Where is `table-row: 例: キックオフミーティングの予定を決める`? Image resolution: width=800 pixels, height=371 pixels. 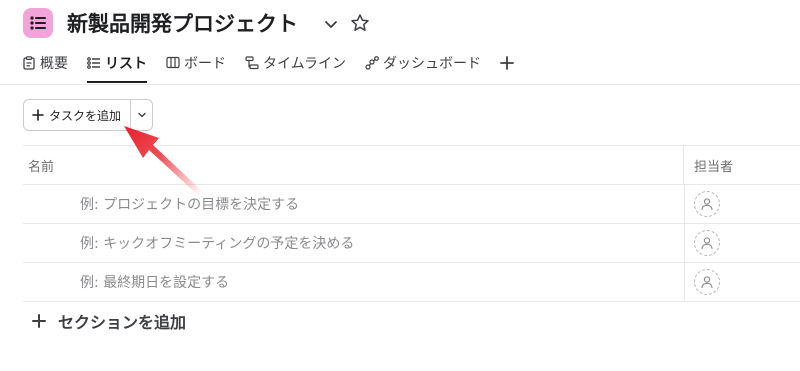 table-row: 例: キックオフミーティングの予定を決める is located at coordinates (411, 243).